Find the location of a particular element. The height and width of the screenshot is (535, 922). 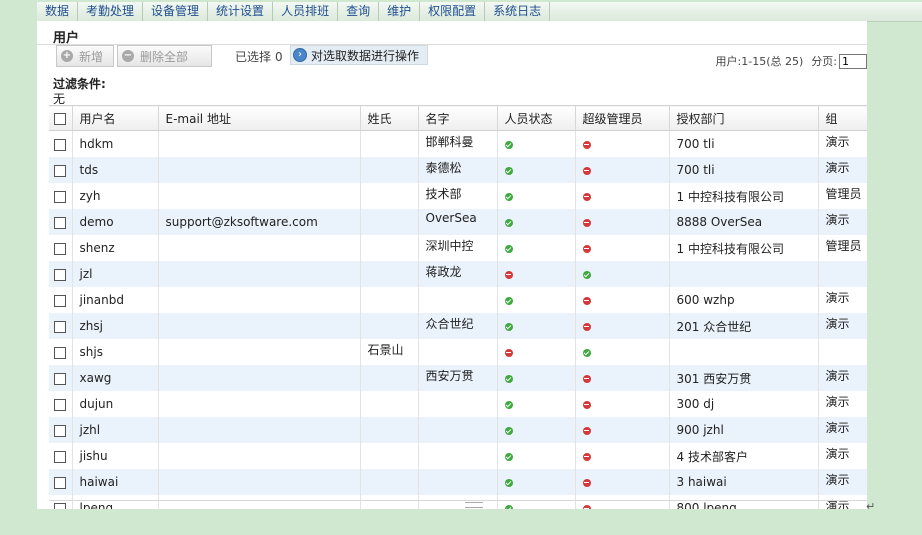

select-all-checkbox is located at coordinates (60, 118).